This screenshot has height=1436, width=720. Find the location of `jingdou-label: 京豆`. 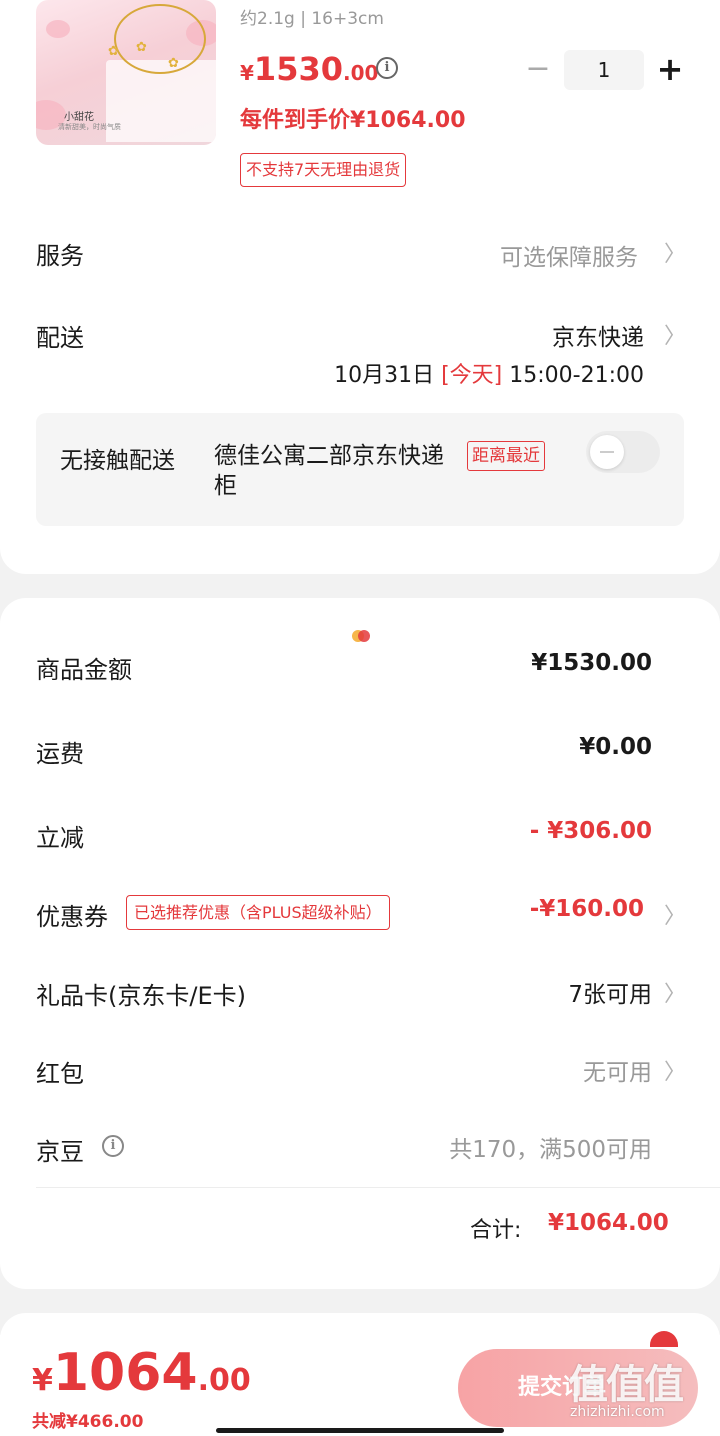

jingdou-label: 京豆 is located at coordinates (60, 1152).